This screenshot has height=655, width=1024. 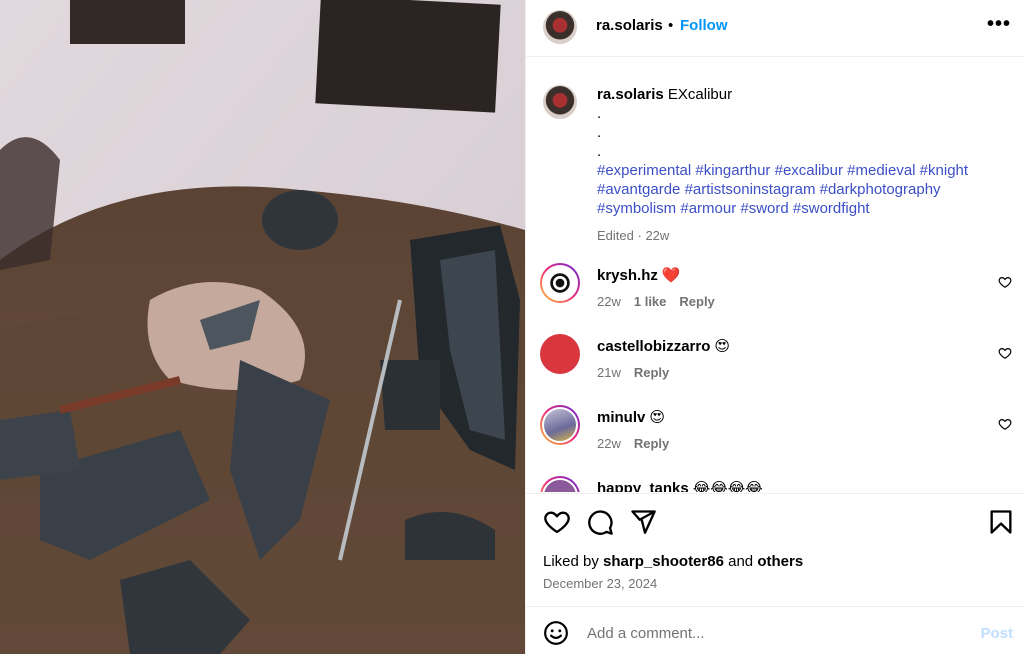 What do you see at coordinates (741, 561) in the screenshot?
I see `liked-and: and` at bounding box center [741, 561].